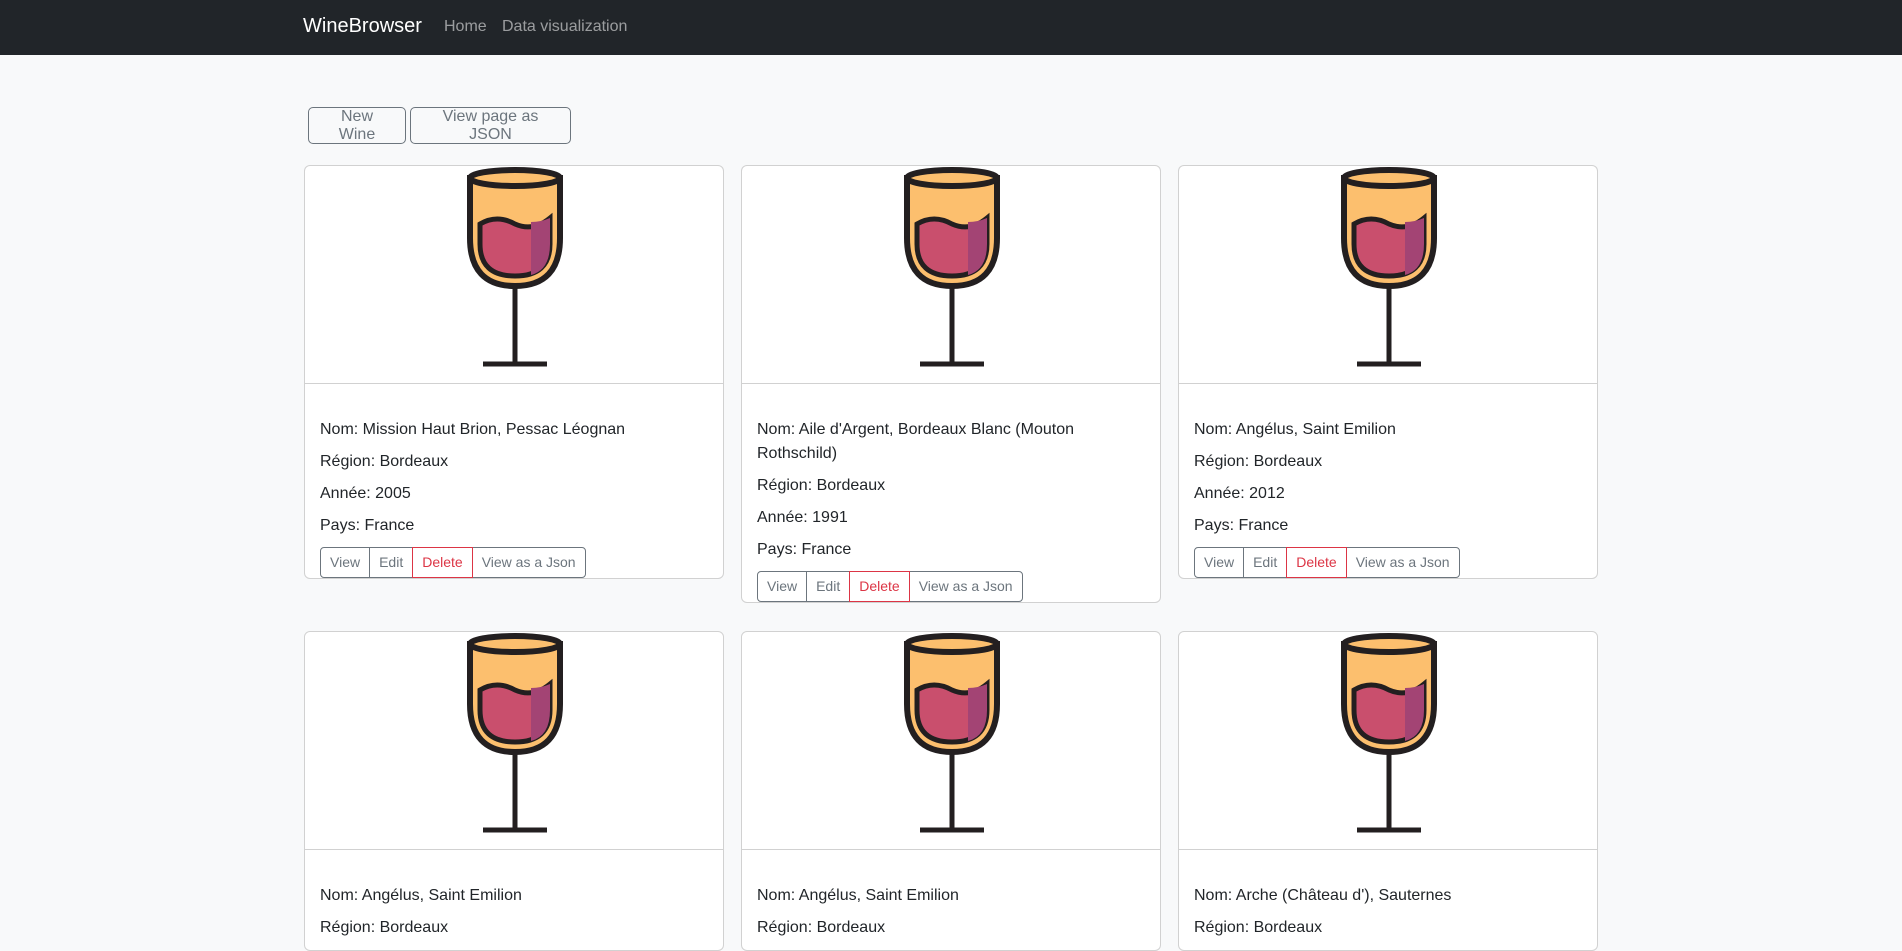  Describe the element at coordinates (362, 26) in the screenshot. I see `brand-logo: WineBrowser` at that location.